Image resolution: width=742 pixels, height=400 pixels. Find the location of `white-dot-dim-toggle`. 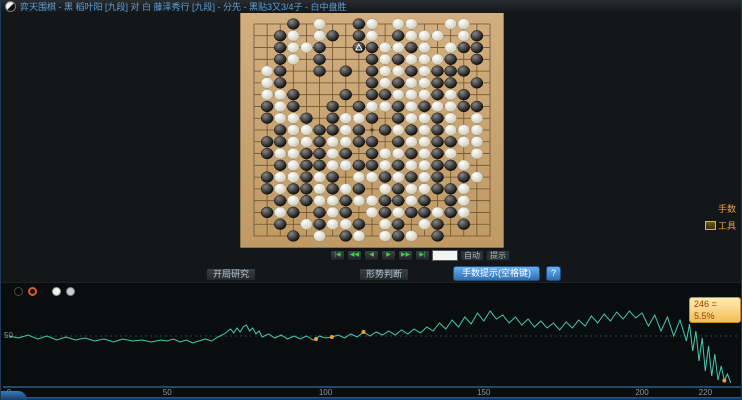

white-dot-dim-toggle is located at coordinates (70, 291).